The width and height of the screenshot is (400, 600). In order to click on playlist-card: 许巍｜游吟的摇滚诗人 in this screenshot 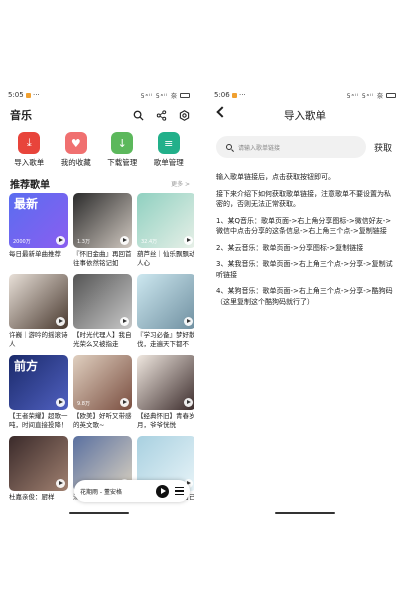, I will do `click(38, 312)`.